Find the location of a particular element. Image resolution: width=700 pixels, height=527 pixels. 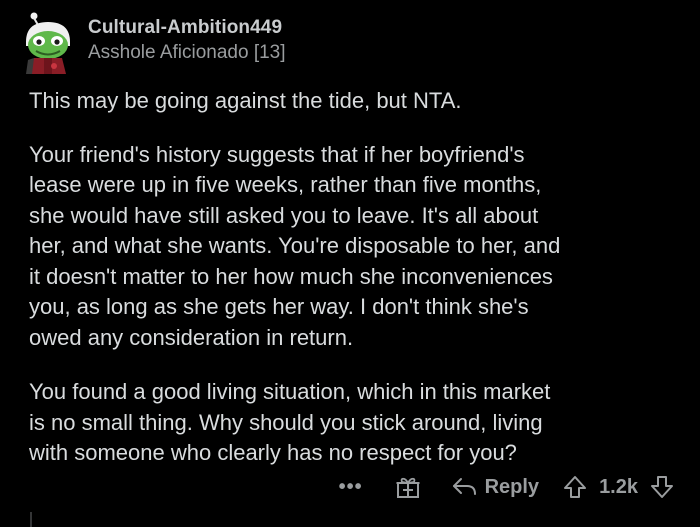

username: Cultural-Ambition449 is located at coordinates (187, 28).